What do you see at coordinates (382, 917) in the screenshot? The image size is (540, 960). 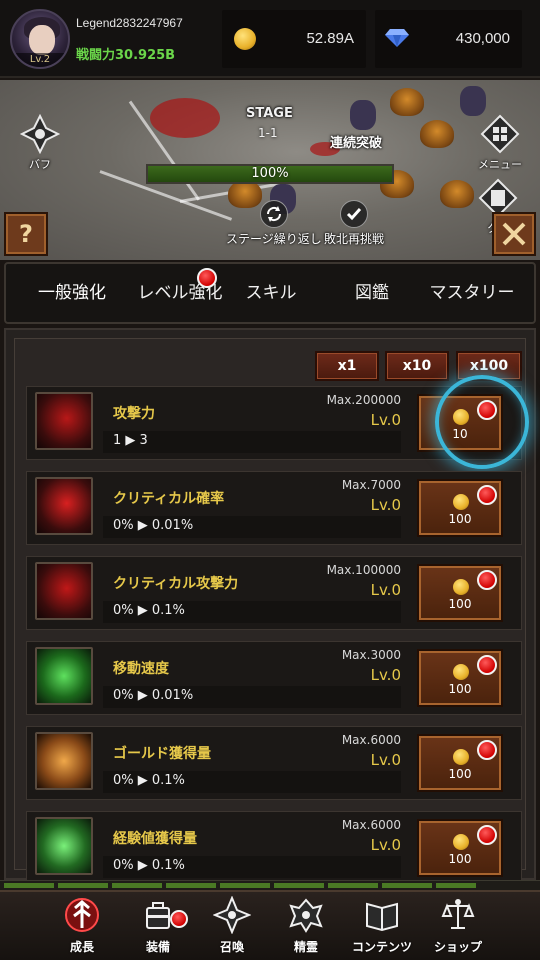 I see `contents-book-icon` at bounding box center [382, 917].